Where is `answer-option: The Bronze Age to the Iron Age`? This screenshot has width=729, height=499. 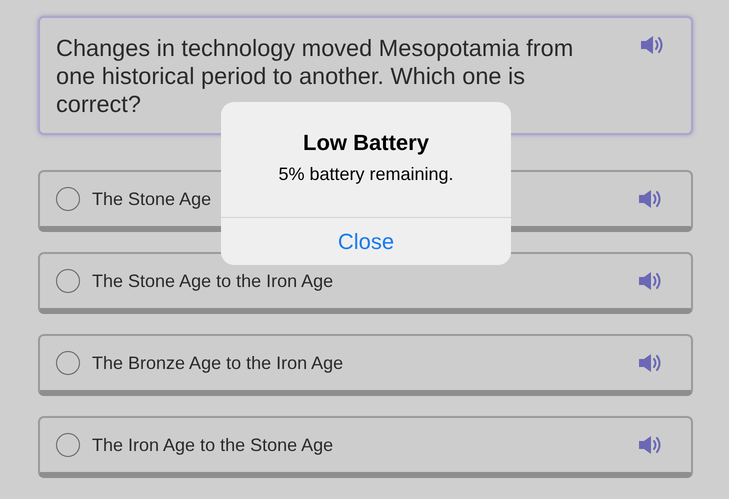
answer-option: The Bronze Age to the Iron Age is located at coordinates (365, 365).